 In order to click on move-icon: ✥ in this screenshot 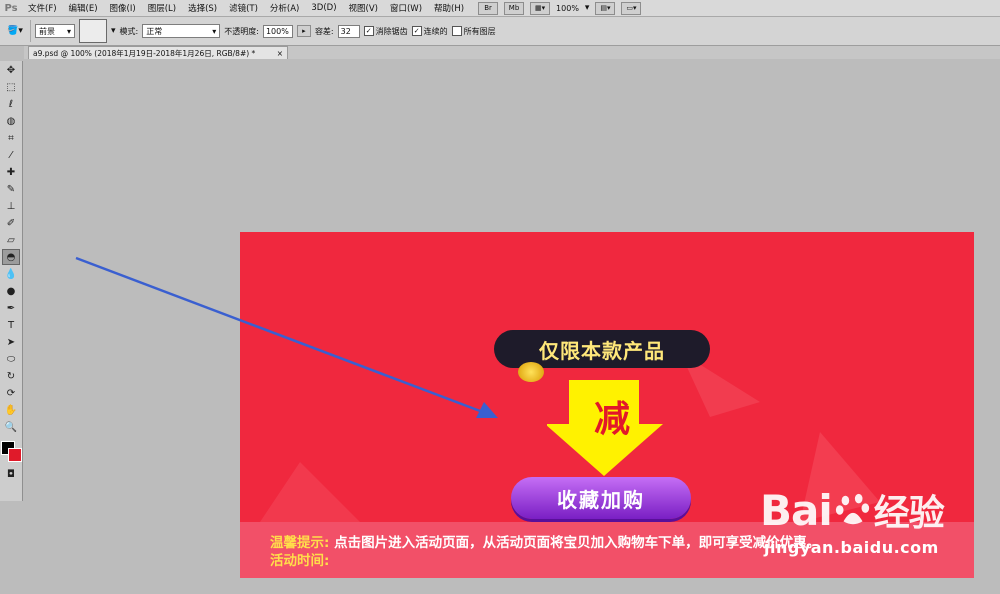, I will do `click(11, 70)`.